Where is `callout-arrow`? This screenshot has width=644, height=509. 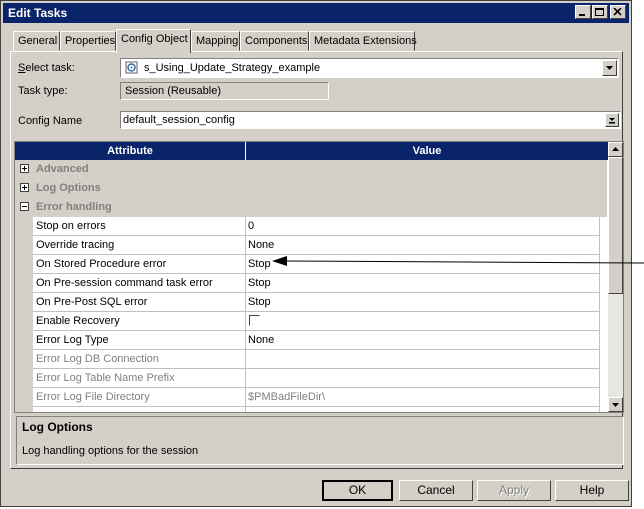 callout-arrow is located at coordinates (458, 261).